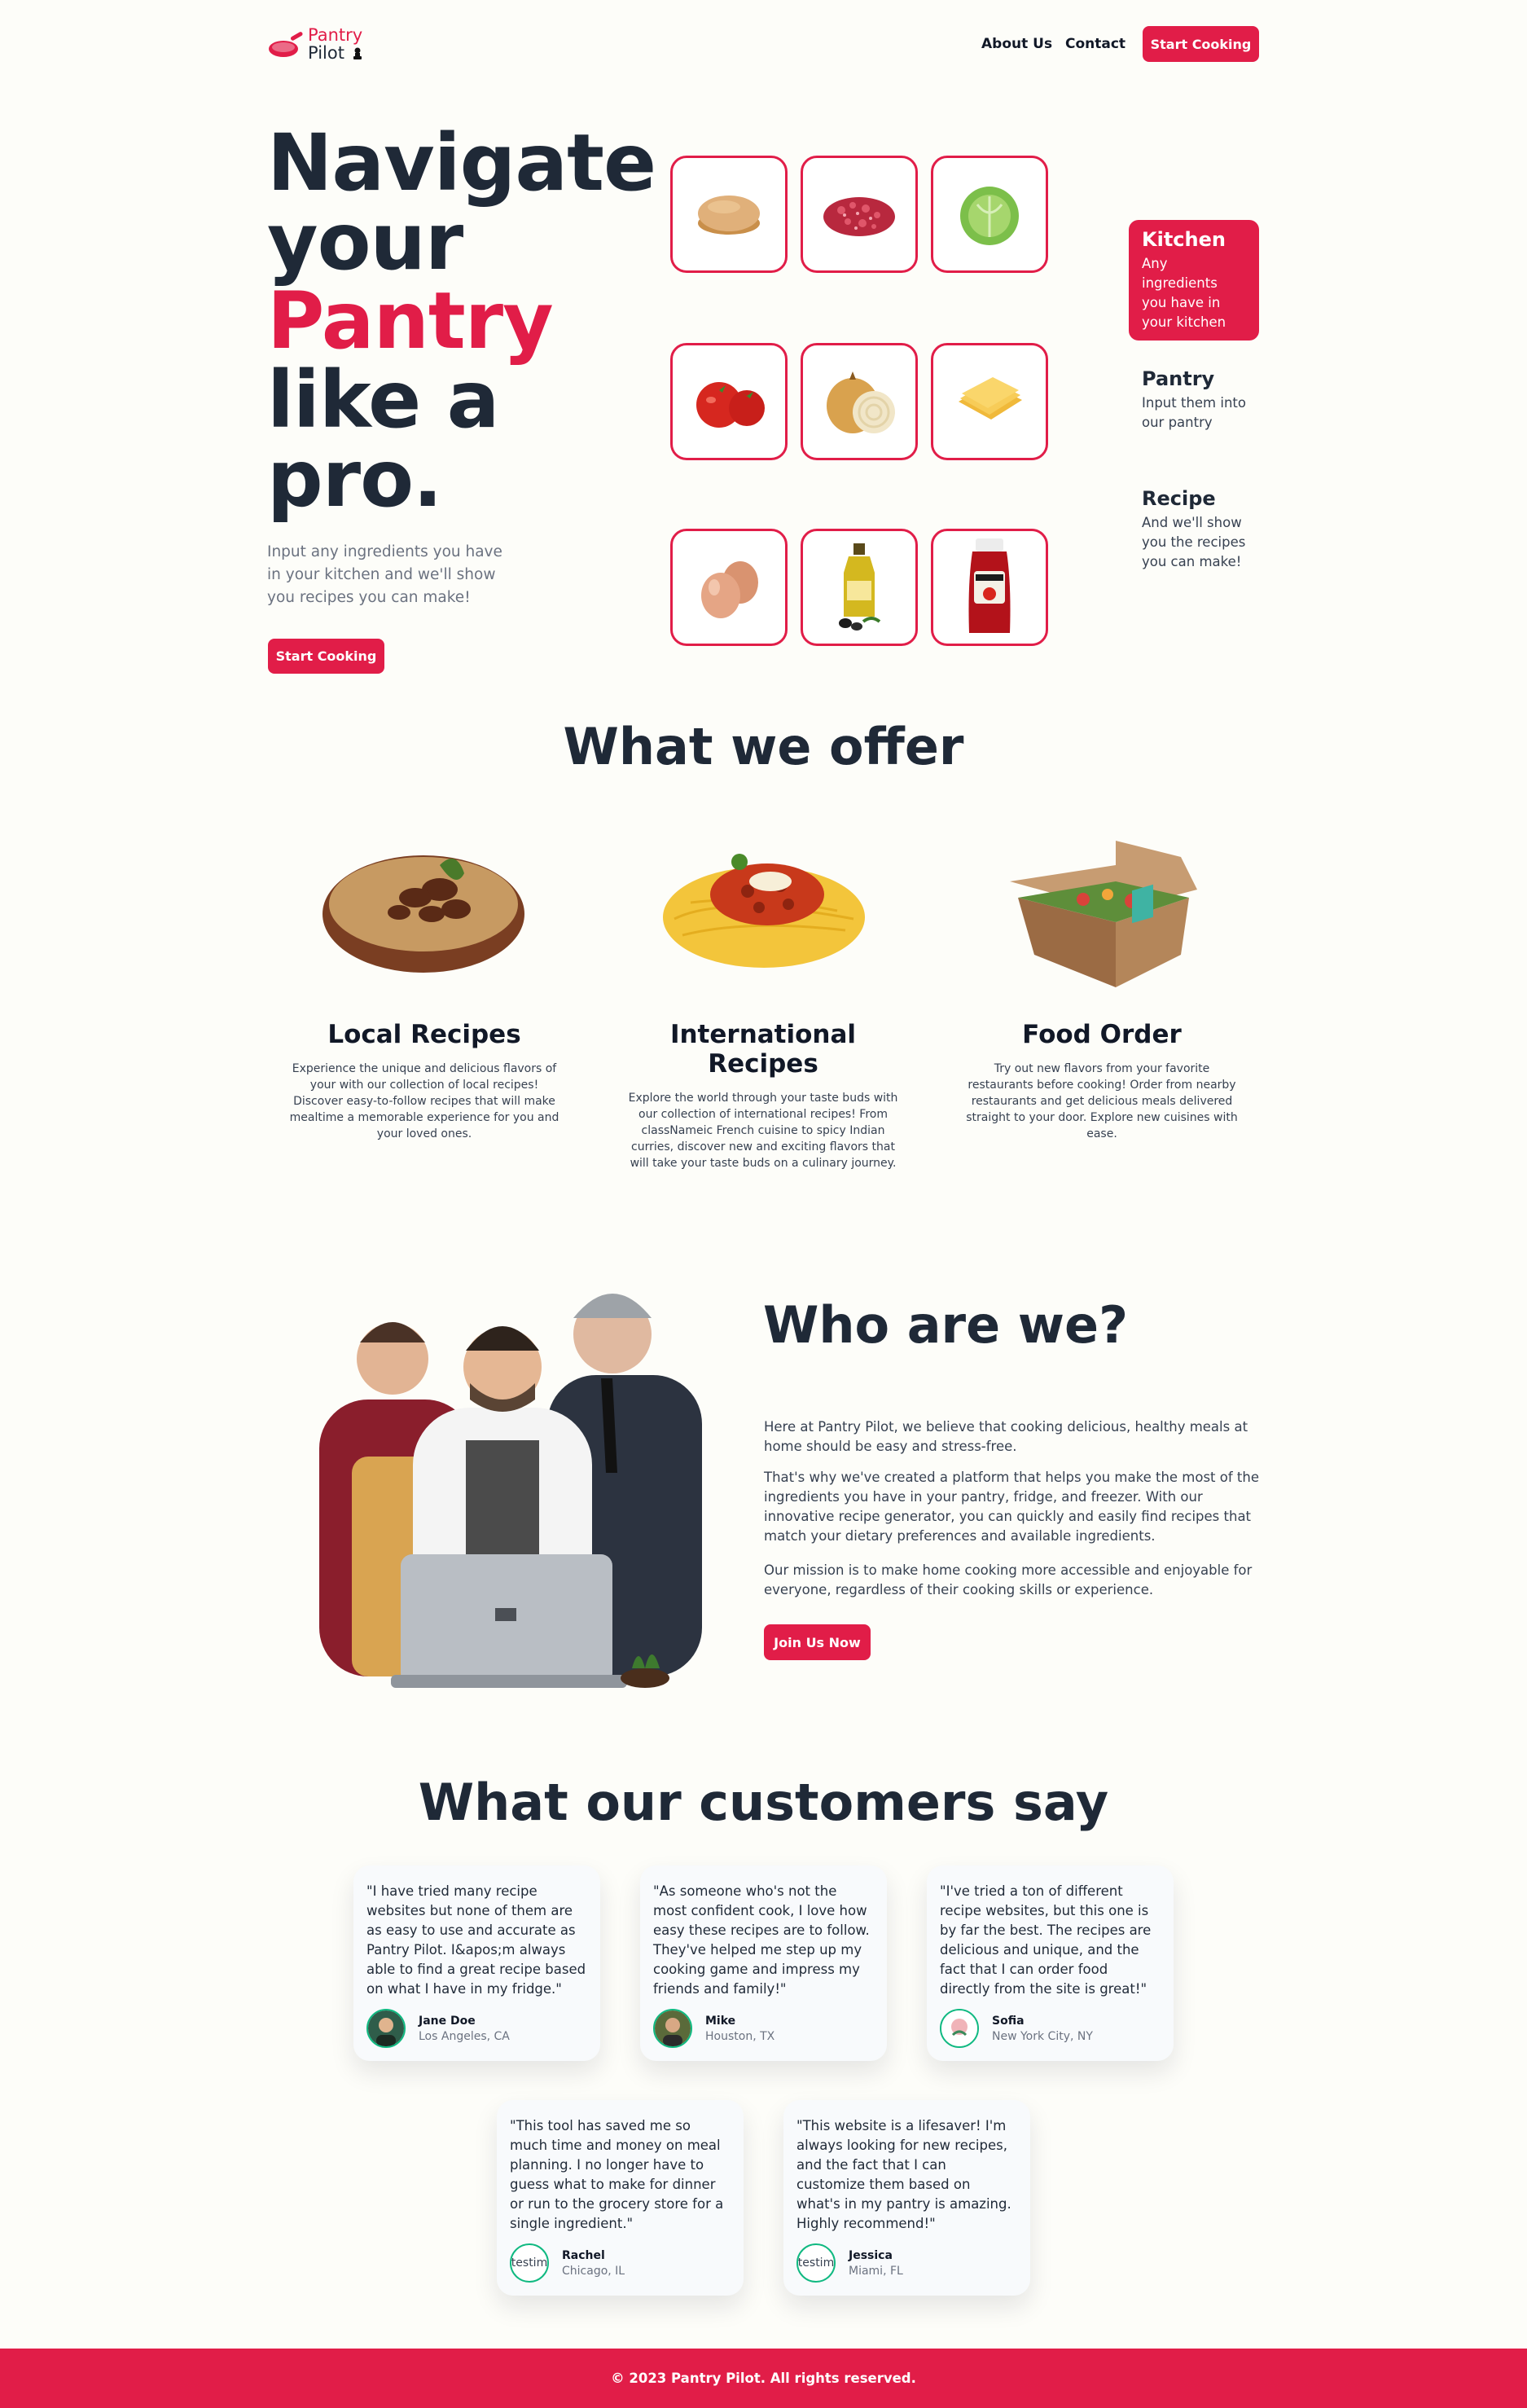  What do you see at coordinates (1102, 1034) in the screenshot?
I see `offer-card-food-order-title: Food Order` at bounding box center [1102, 1034].